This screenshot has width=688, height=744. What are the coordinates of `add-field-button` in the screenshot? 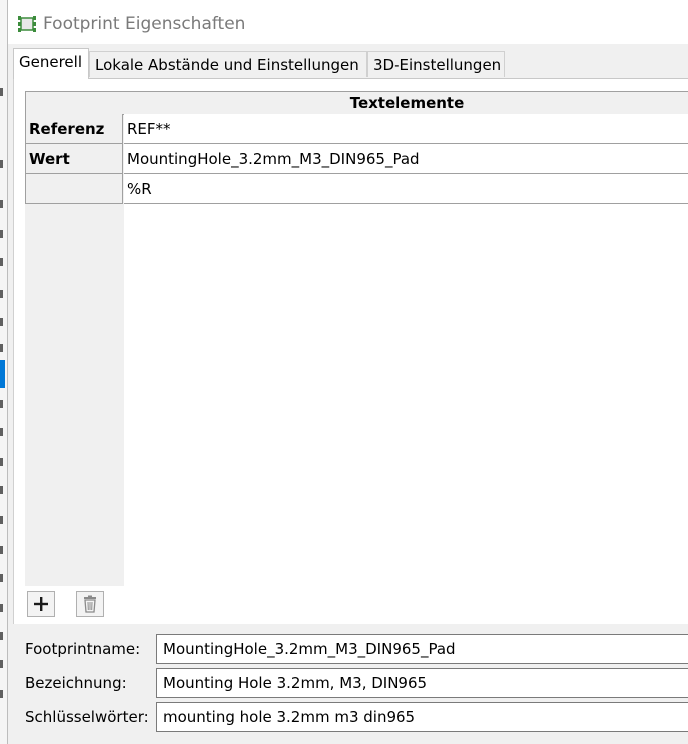 It's located at (41, 604).